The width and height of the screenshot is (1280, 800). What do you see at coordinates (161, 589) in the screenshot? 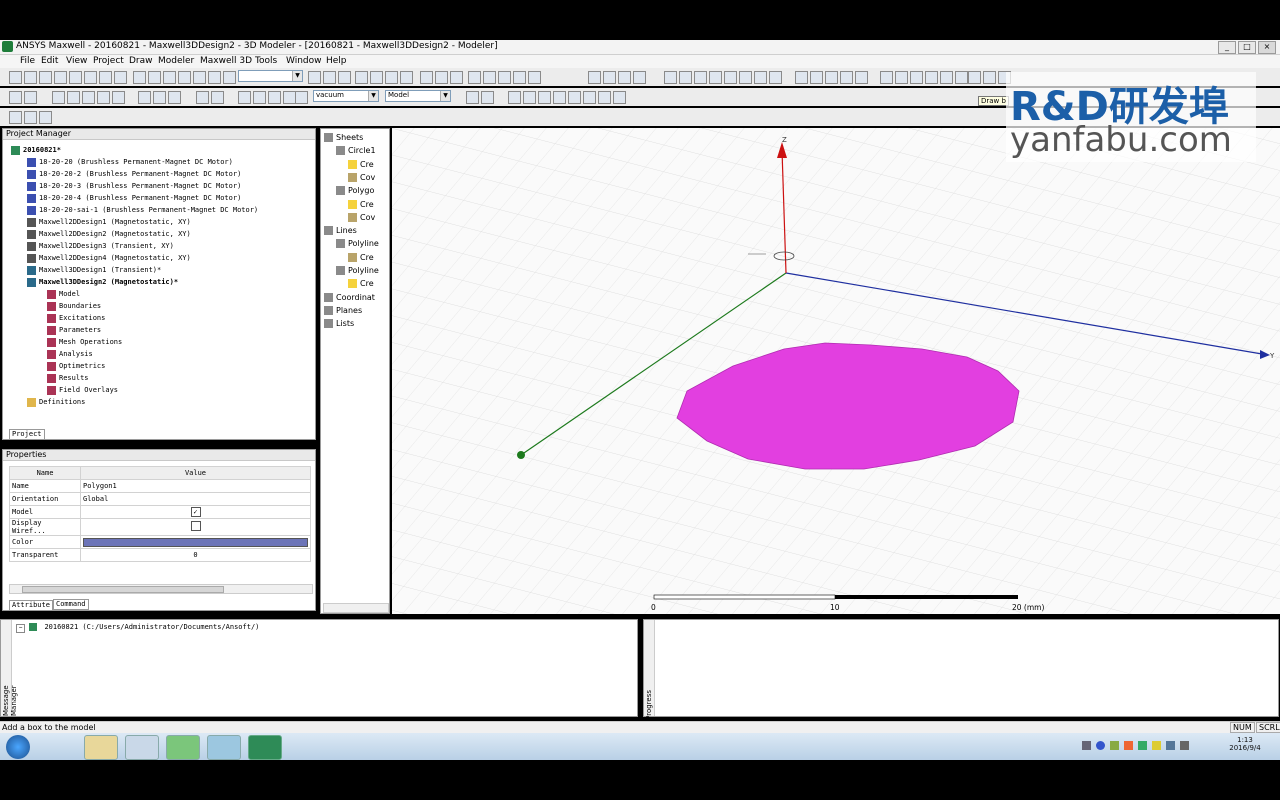
I see `horizontal-scrollbar` at bounding box center [161, 589].